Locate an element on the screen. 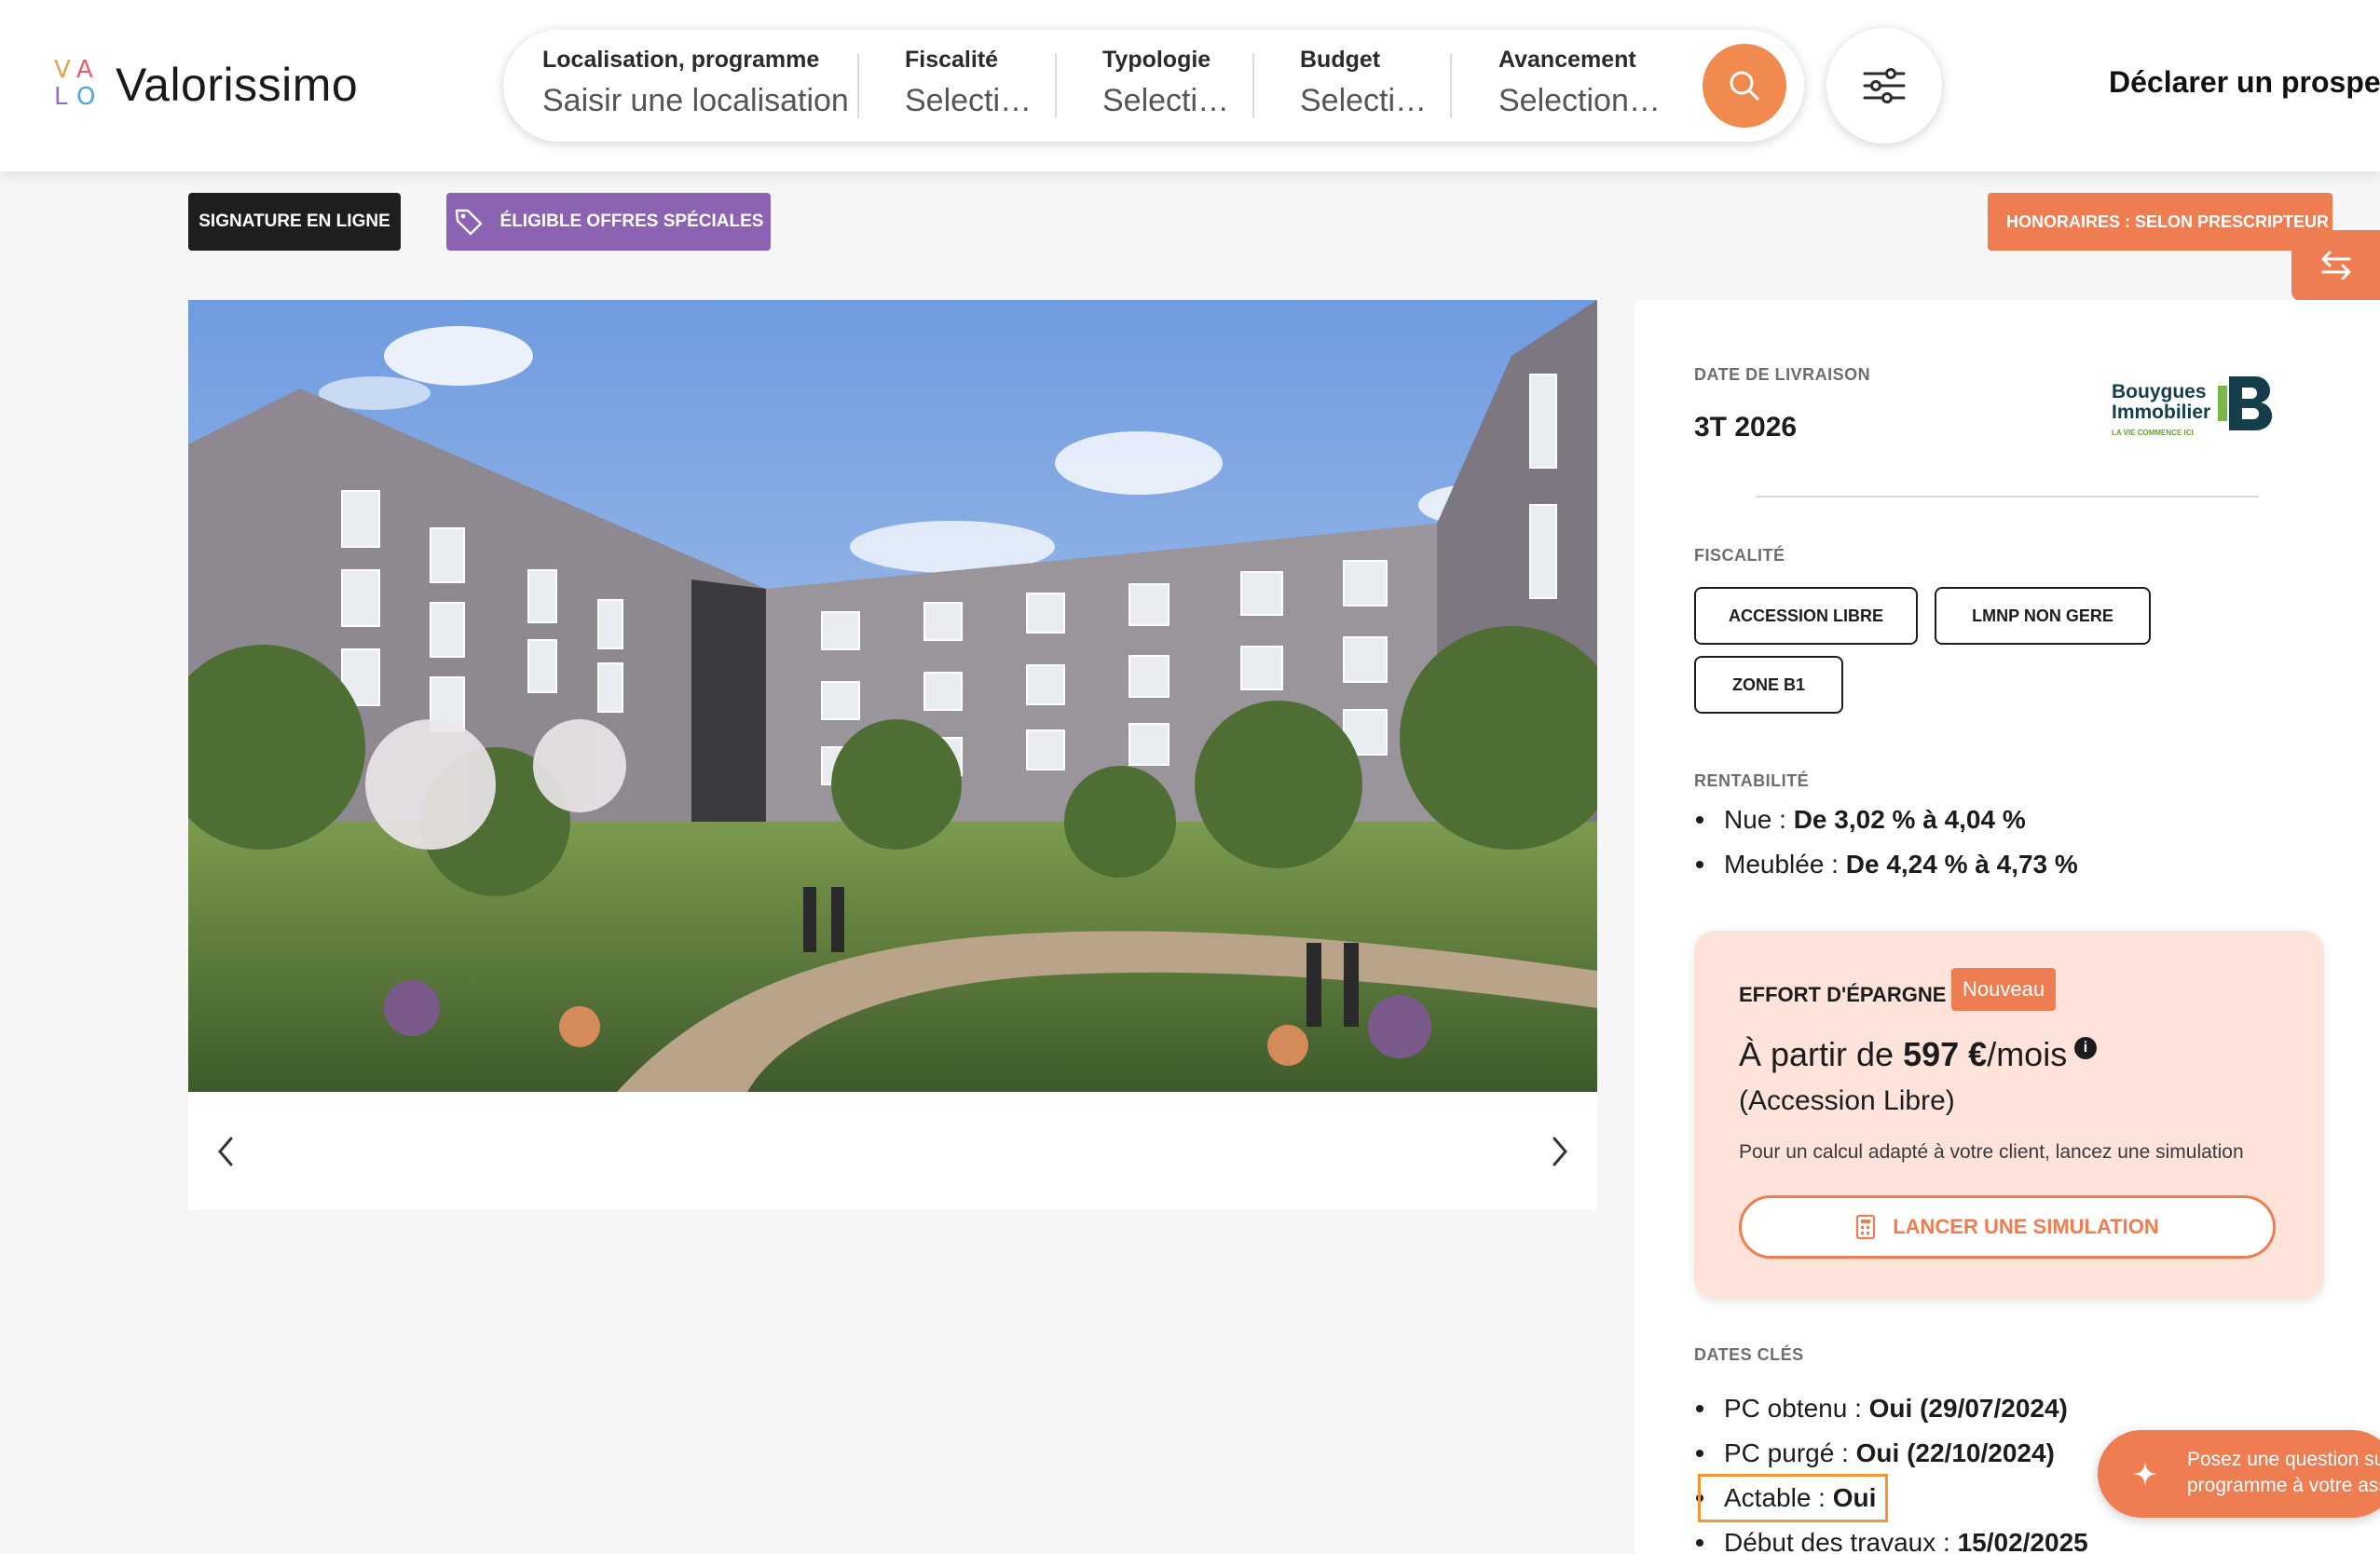 Image resolution: width=2380 pixels, height=1554 pixels. chat-line-2: programme à votre assistant is located at coordinates (2283, 1485).